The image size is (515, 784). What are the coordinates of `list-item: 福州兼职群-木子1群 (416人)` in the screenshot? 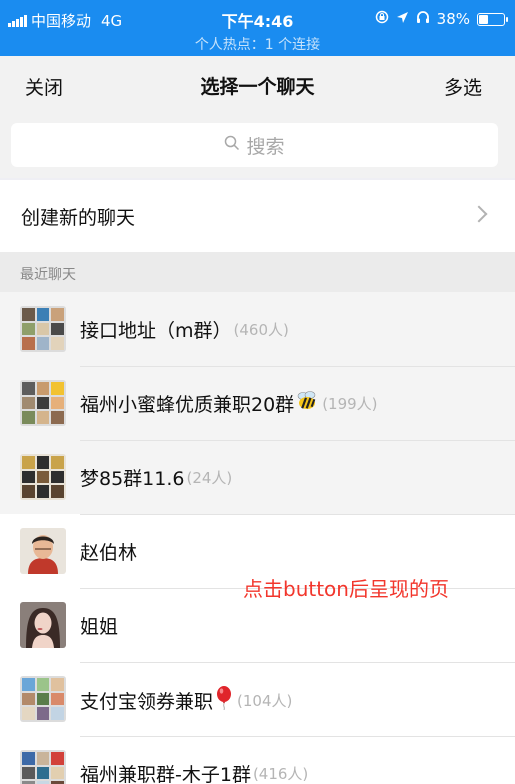 It's located at (257, 760).